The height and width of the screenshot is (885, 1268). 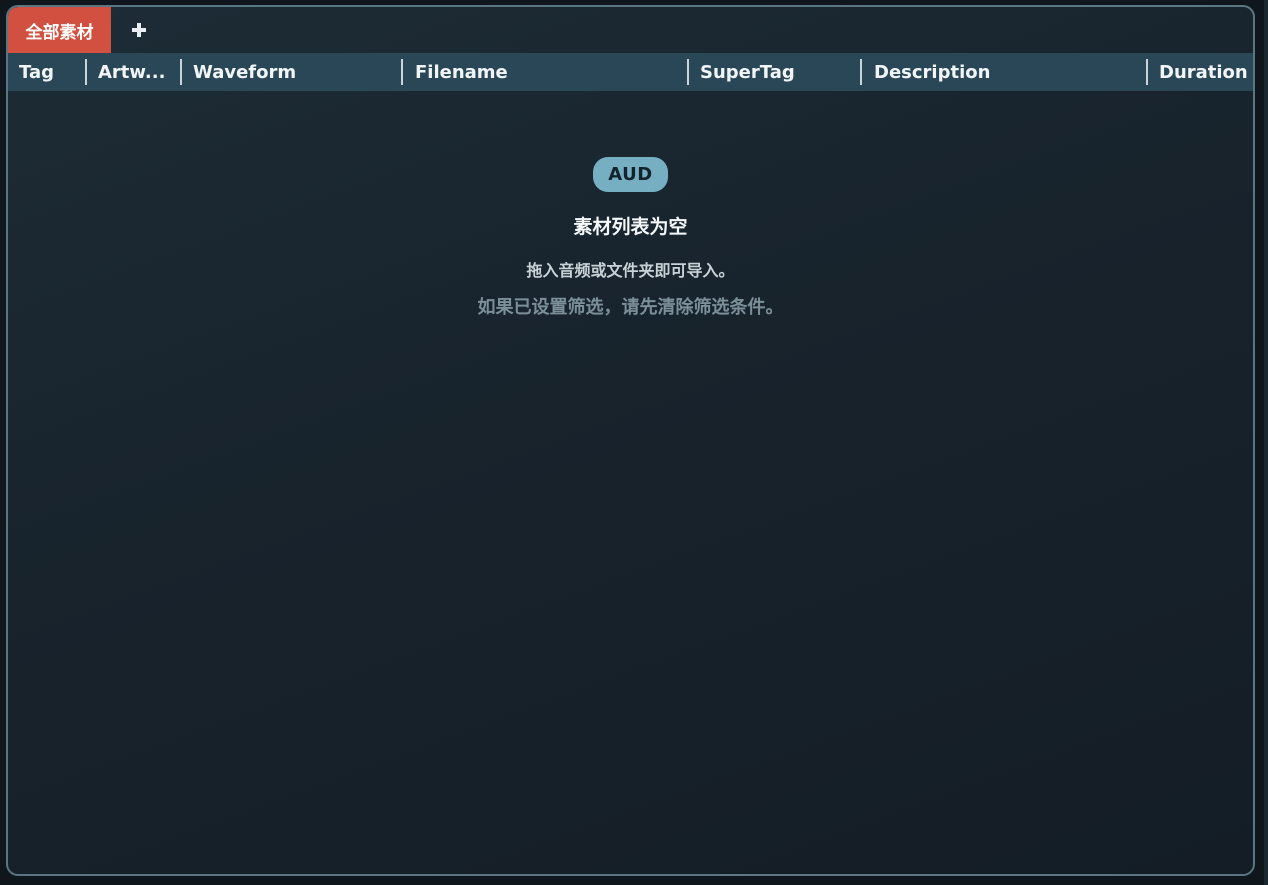 I want to click on column-header-tag: Tag, so click(x=52, y=72).